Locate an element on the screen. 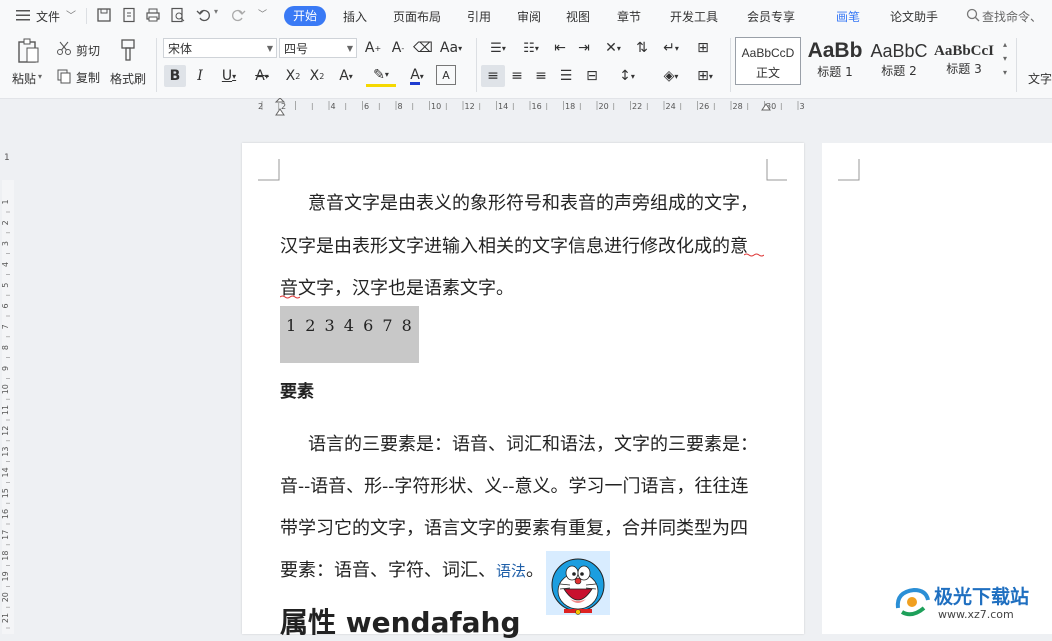 This screenshot has height=641, width=1052. numbered-list-icon: ☷ ▾ is located at coordinates (531, 48).